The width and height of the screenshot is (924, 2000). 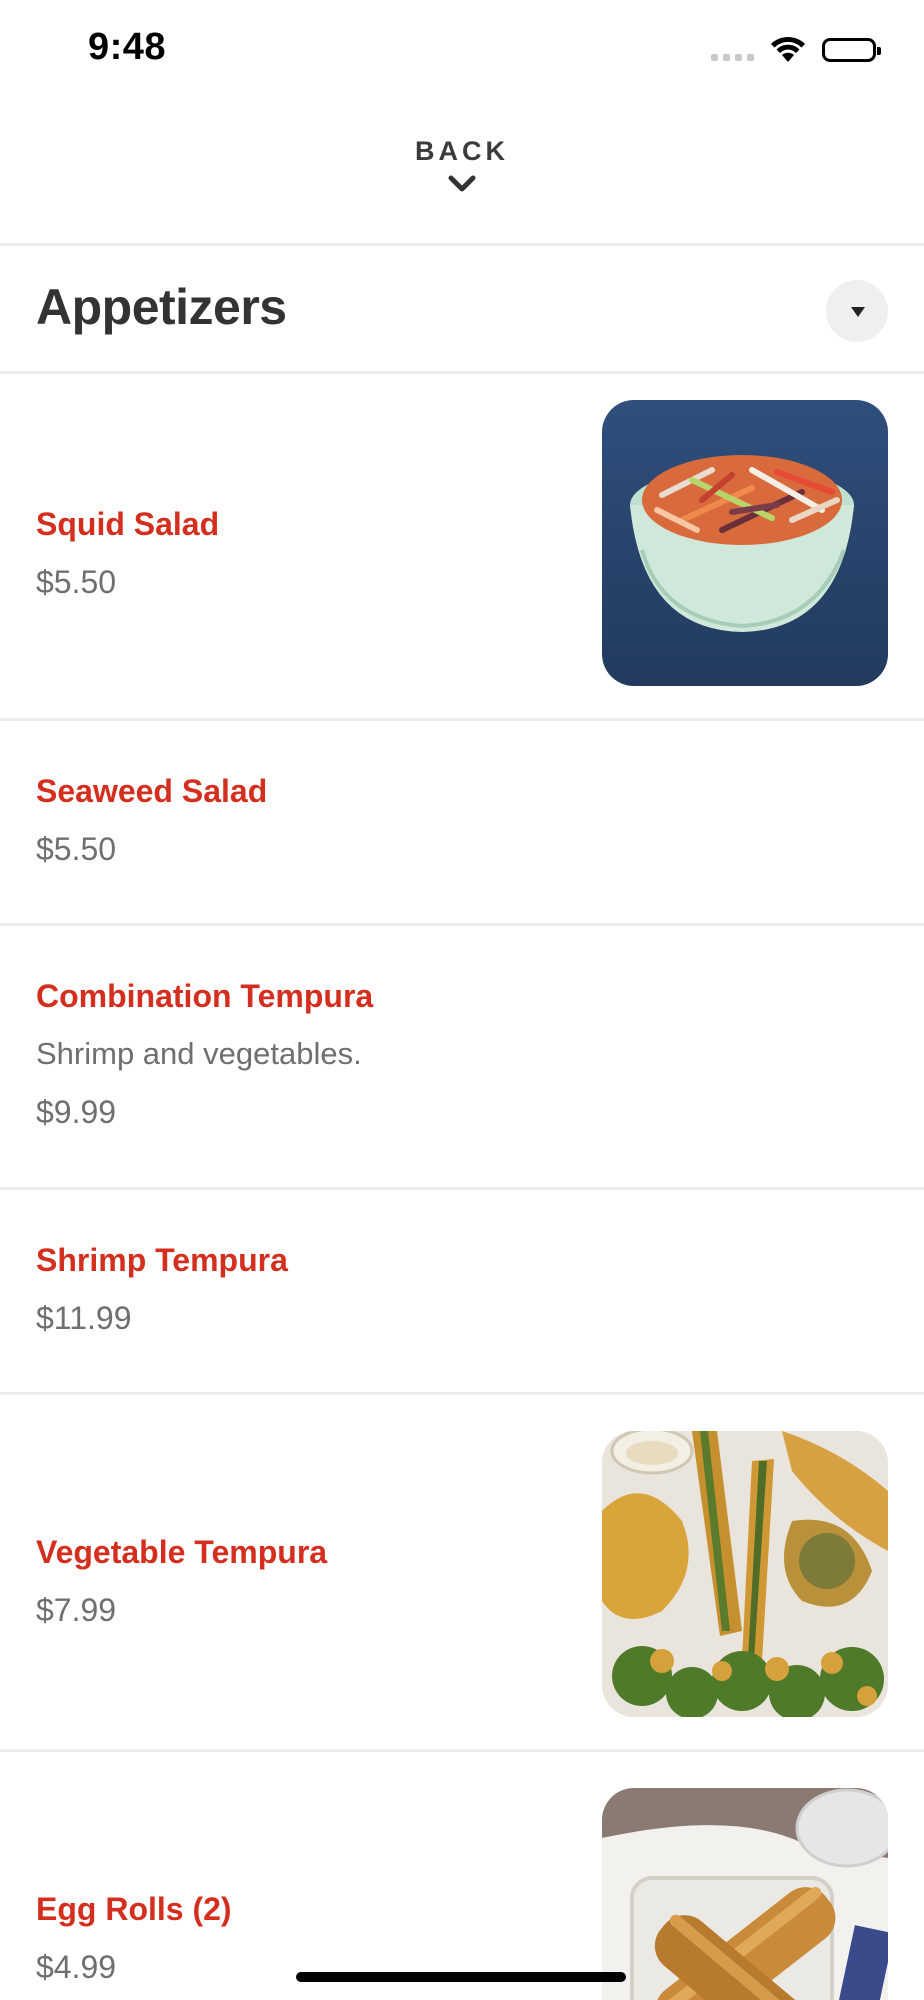 I want to click on chevron-down-icon, so click(x=462, y=183).